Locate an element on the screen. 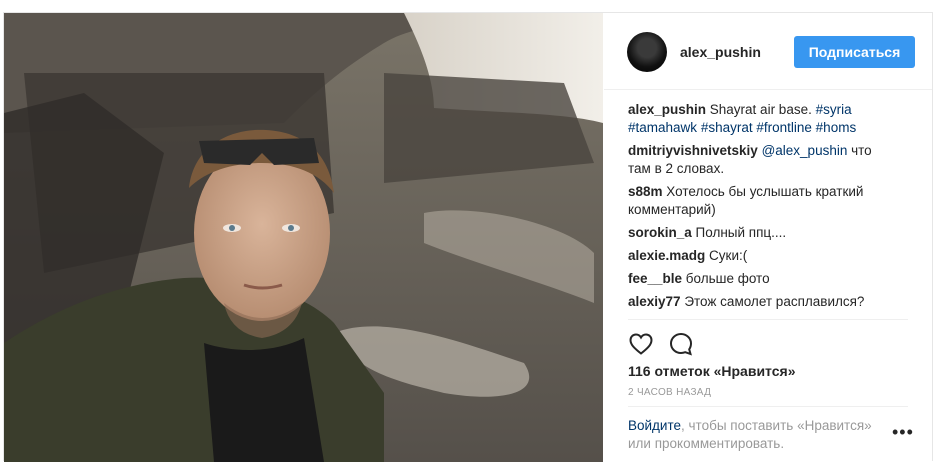 The height and width of the screenshot is (462, 939). comment-username: fee__ble is located at coordinates (655, 278).